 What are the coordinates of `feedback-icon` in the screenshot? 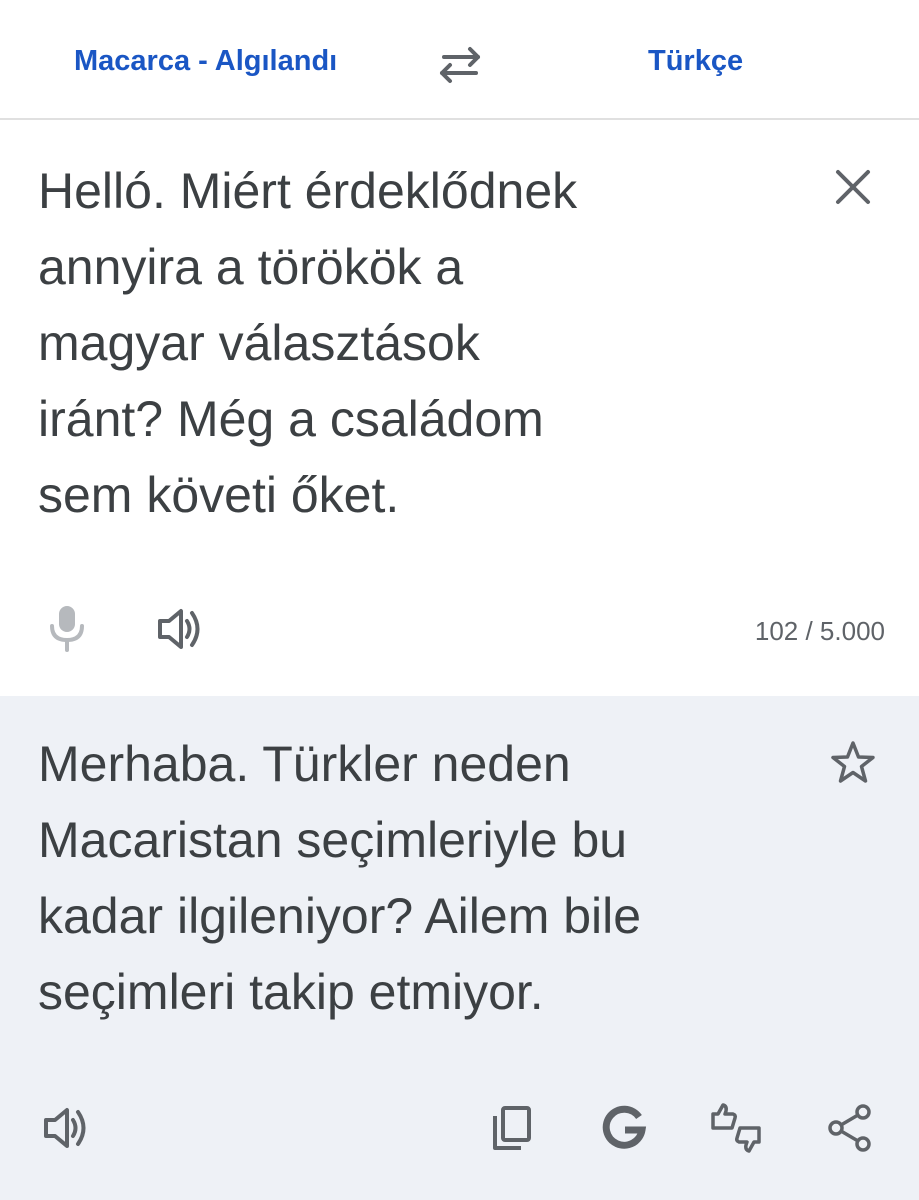 It's located at (736, 1128).